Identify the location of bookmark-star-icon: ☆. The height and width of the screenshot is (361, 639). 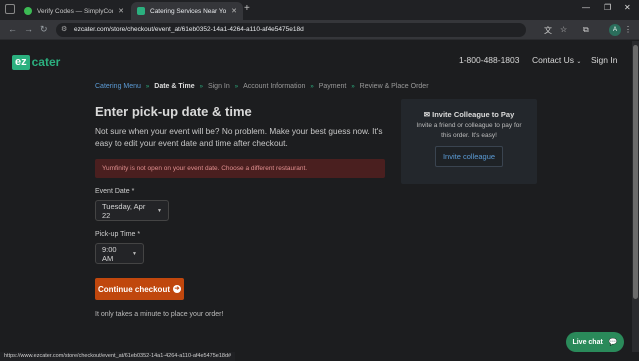
(563, 29).